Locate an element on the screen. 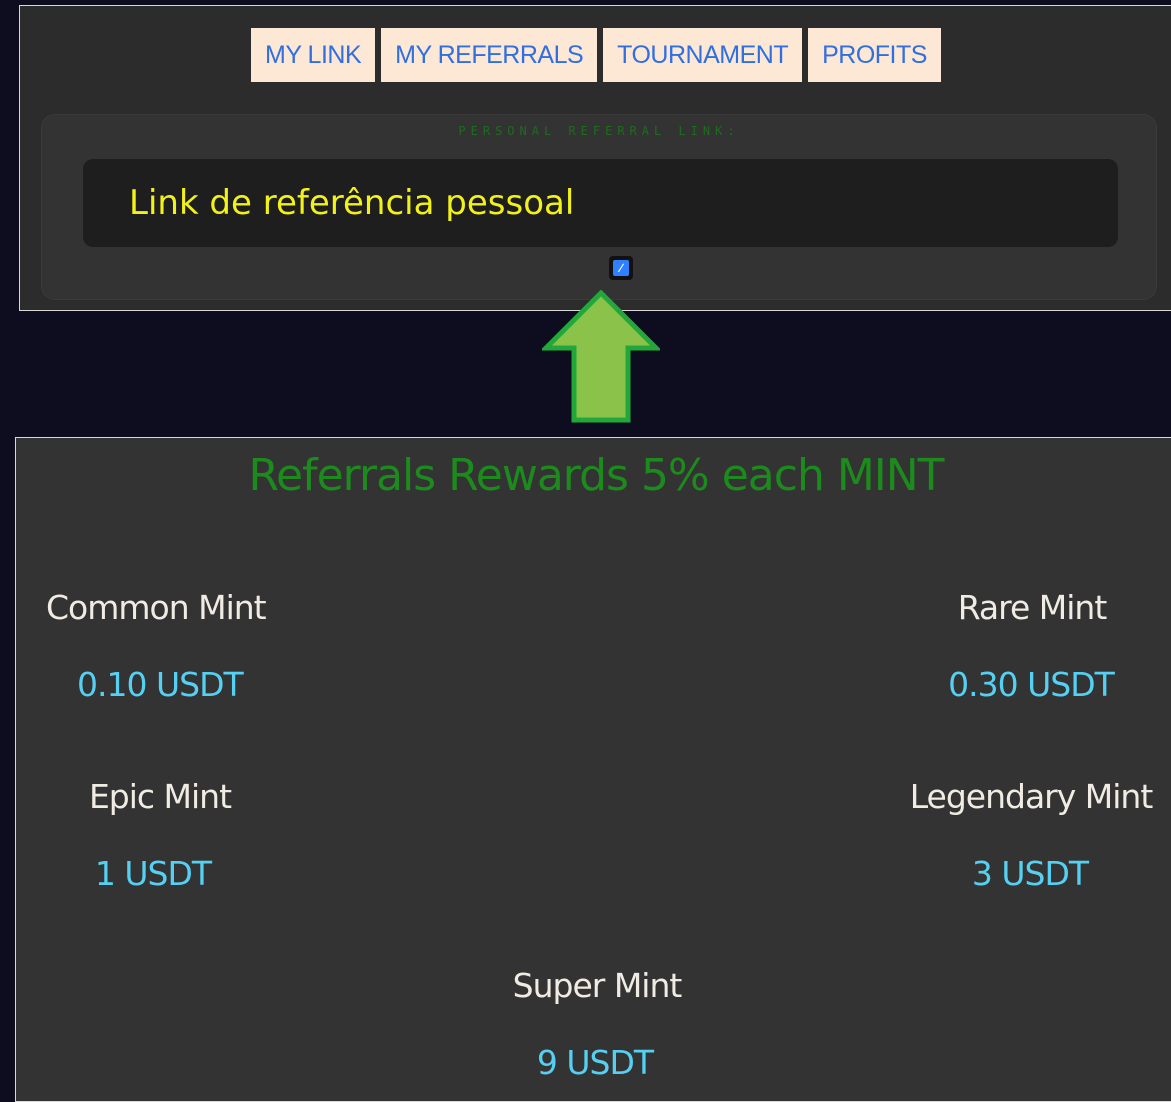 This screenshot has width=1171, height=1102. tier-name-super: Super Mint is located at coordinates (597, 985).